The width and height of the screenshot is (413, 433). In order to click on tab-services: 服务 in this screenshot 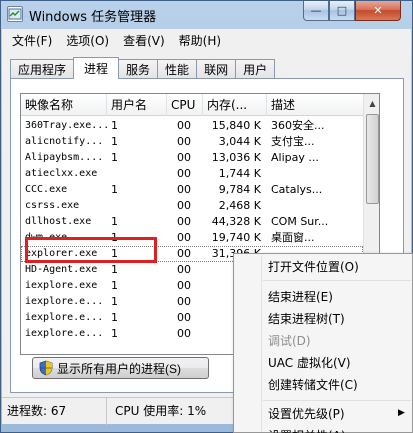, I will do `click(138, 69)`.